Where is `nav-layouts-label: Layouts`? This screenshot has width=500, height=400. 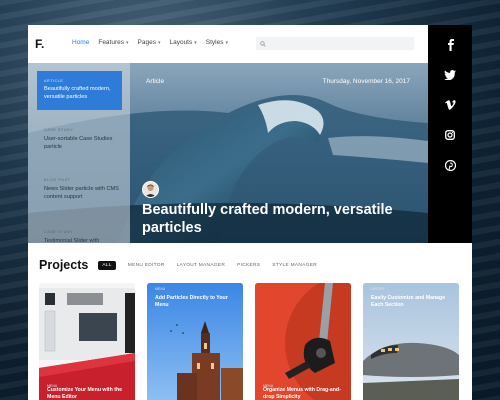 nav-layouts-label: Layouts is located at coordinates (181, 42).